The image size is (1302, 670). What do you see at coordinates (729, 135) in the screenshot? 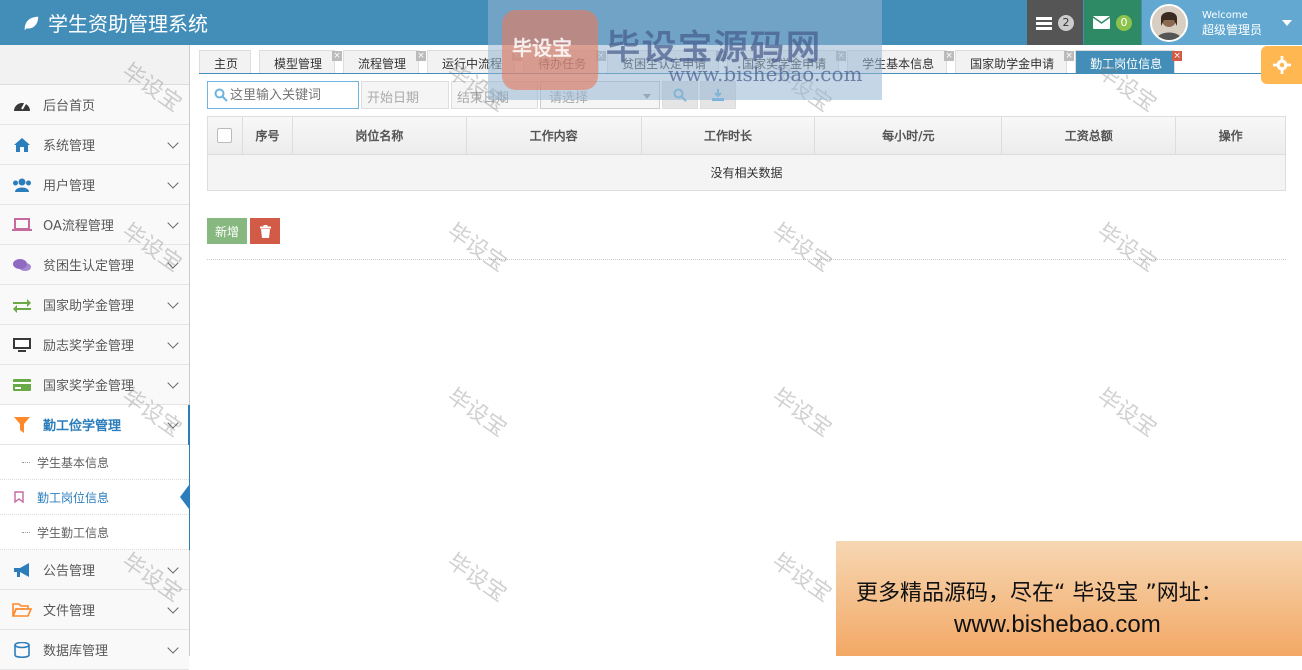
I see `column-header: 工作时长` at bounding box center [729, 135].